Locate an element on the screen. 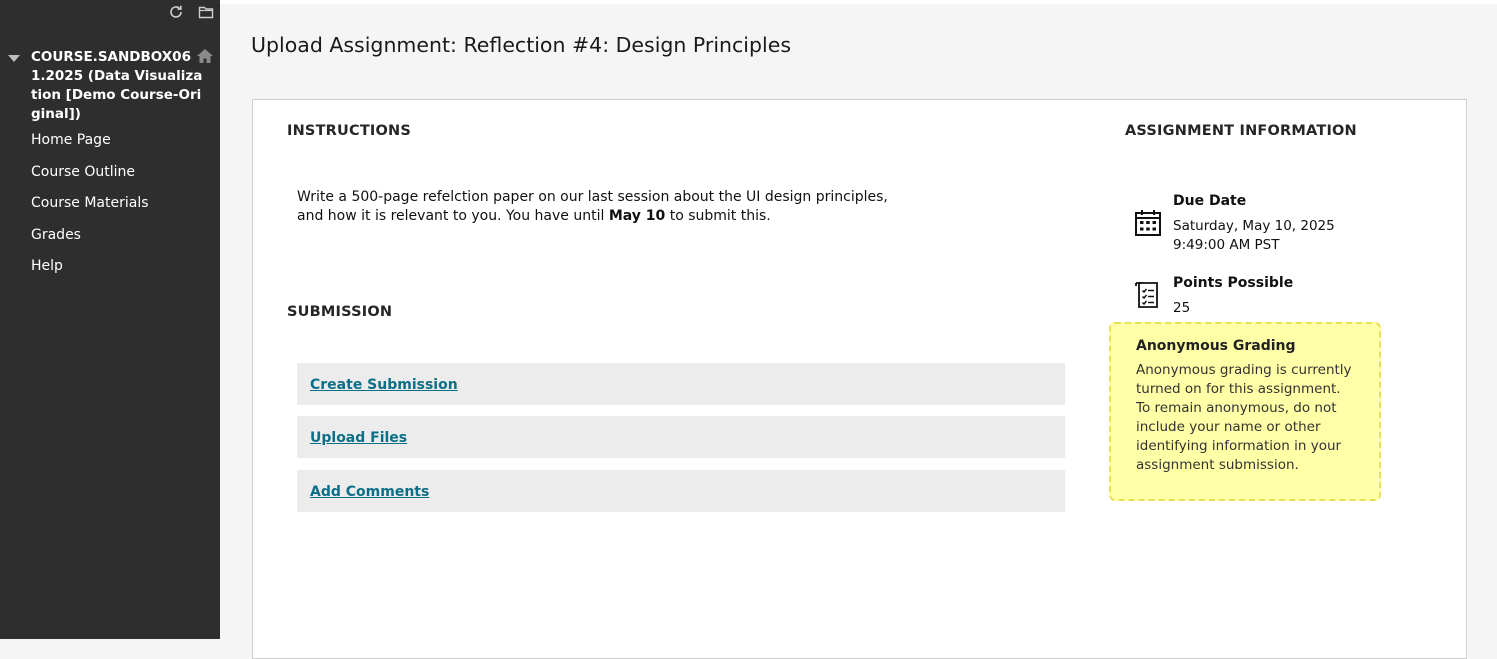 Image resolution: width=1497 pixels, height=659 pixels. submission-heading: SUBMISSION is located at coordinates (340, 312).